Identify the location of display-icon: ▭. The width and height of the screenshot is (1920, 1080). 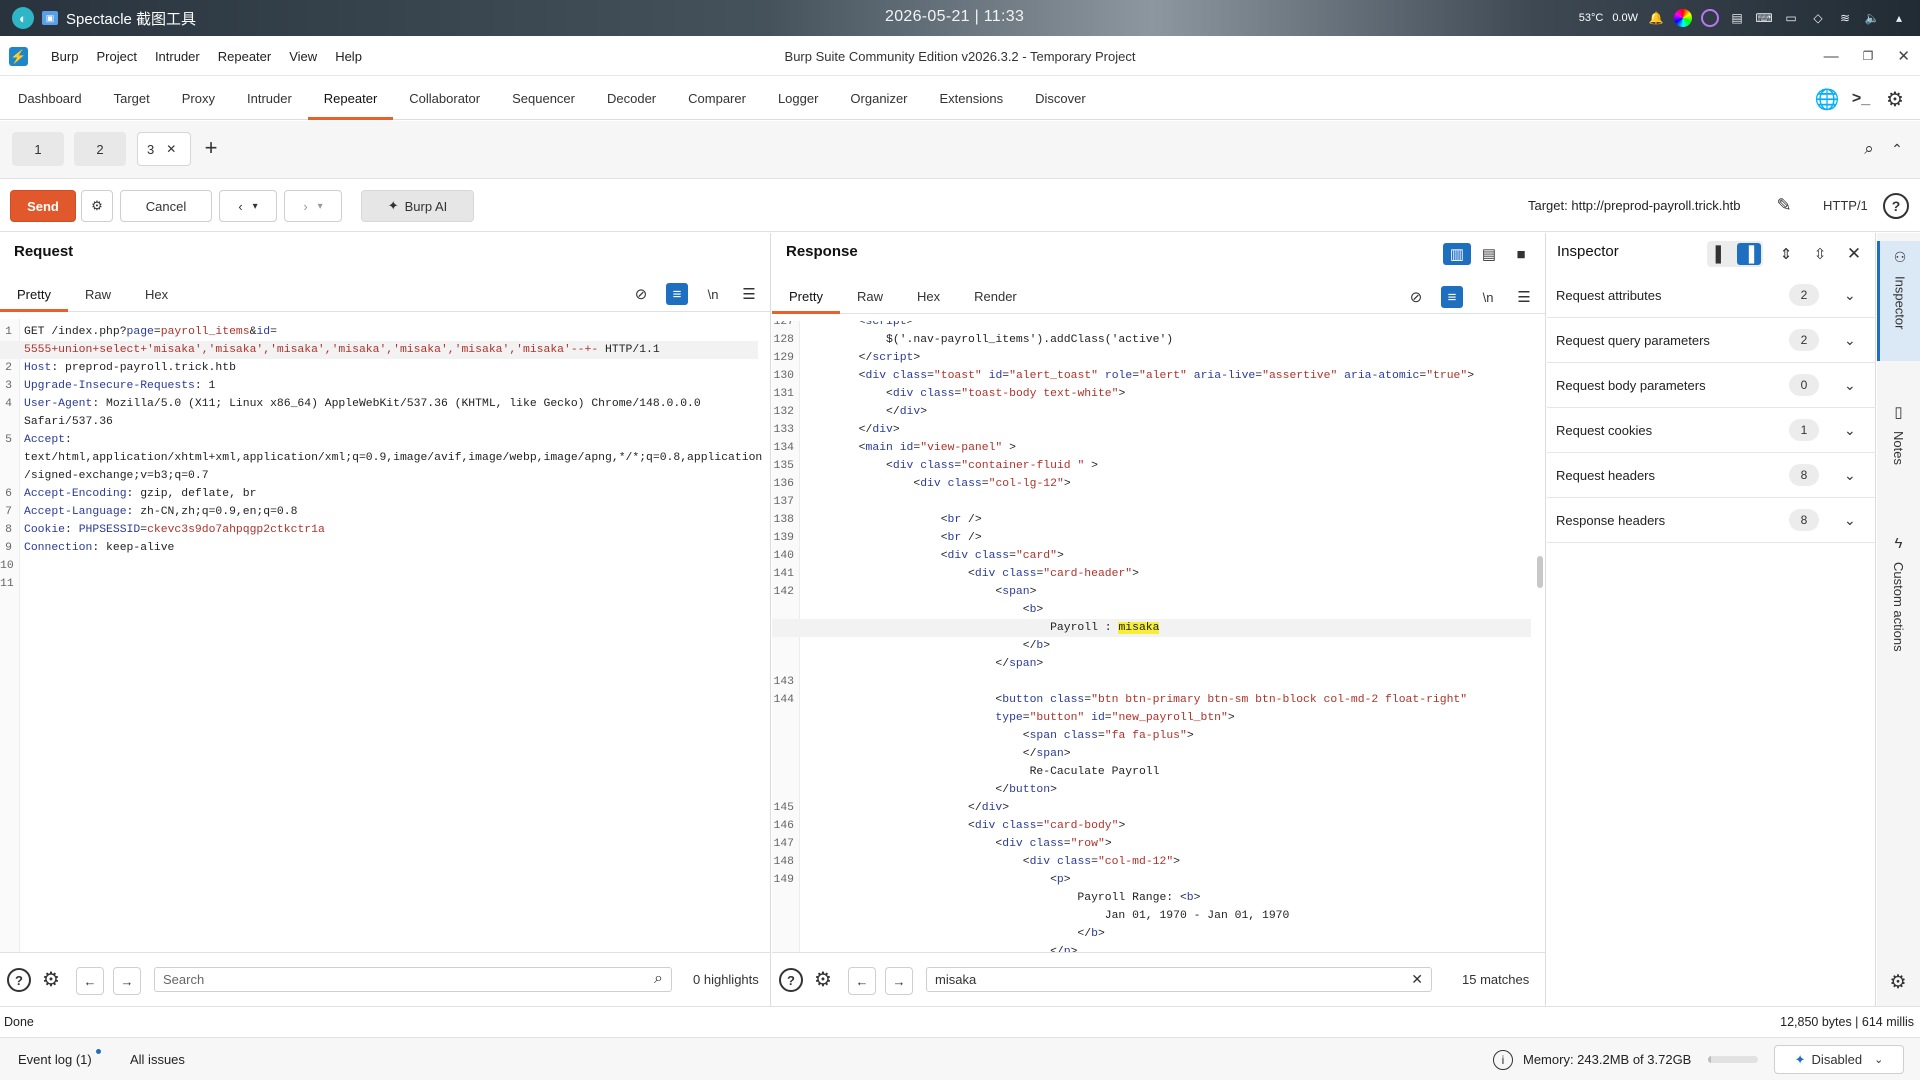
(1791, 18).